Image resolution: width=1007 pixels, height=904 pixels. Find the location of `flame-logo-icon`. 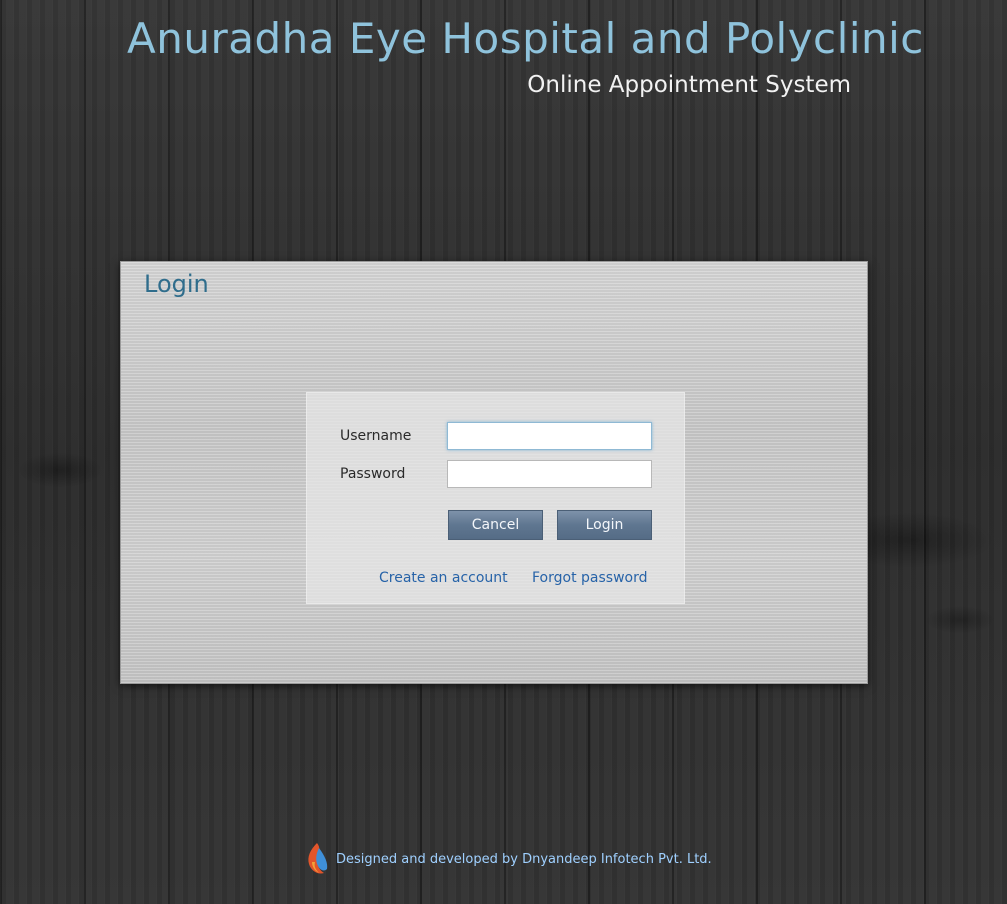

flame-logo-icon is located at coordinates (318, 858).